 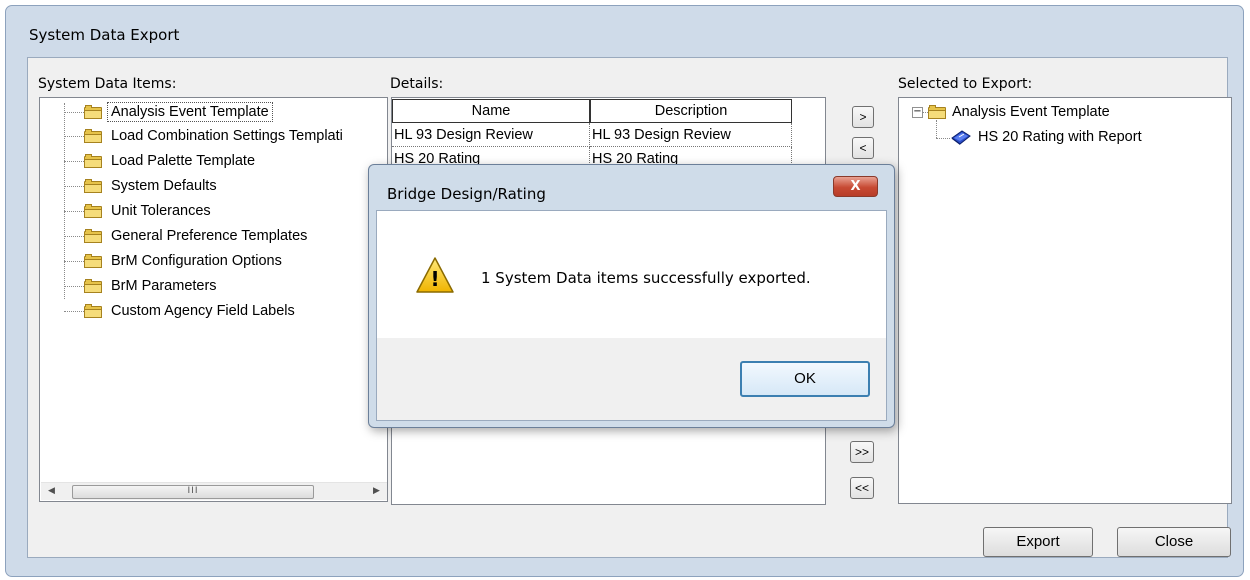 I want to click on details-label: Details:, so click(x=417, y=84).